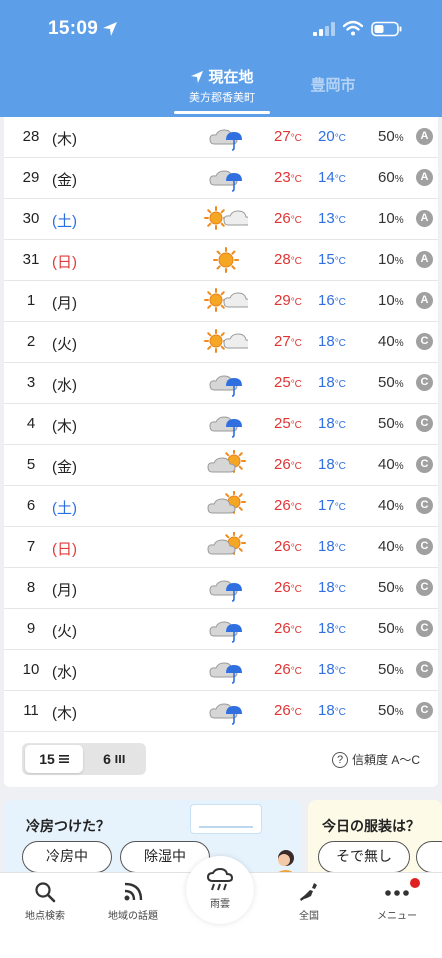  Describe the element at coordinates (332, 136) in the screenshot. I see `forecast-low-temp: 20°C` at that location.